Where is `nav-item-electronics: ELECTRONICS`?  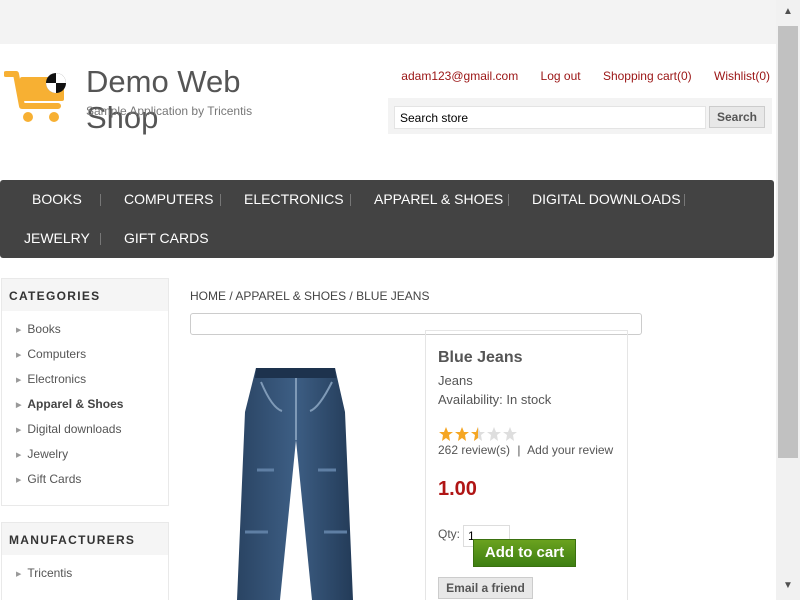
nav-item-electronics: ELECTRONICS is located at coordinates (294, 199).